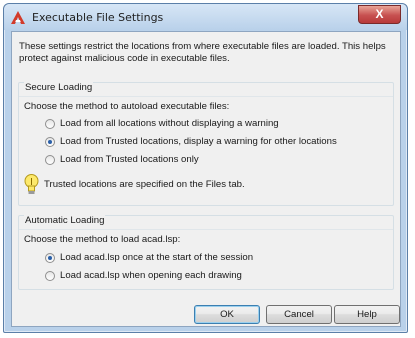  I want to click on autocad-a-icon, so click(18, 17).